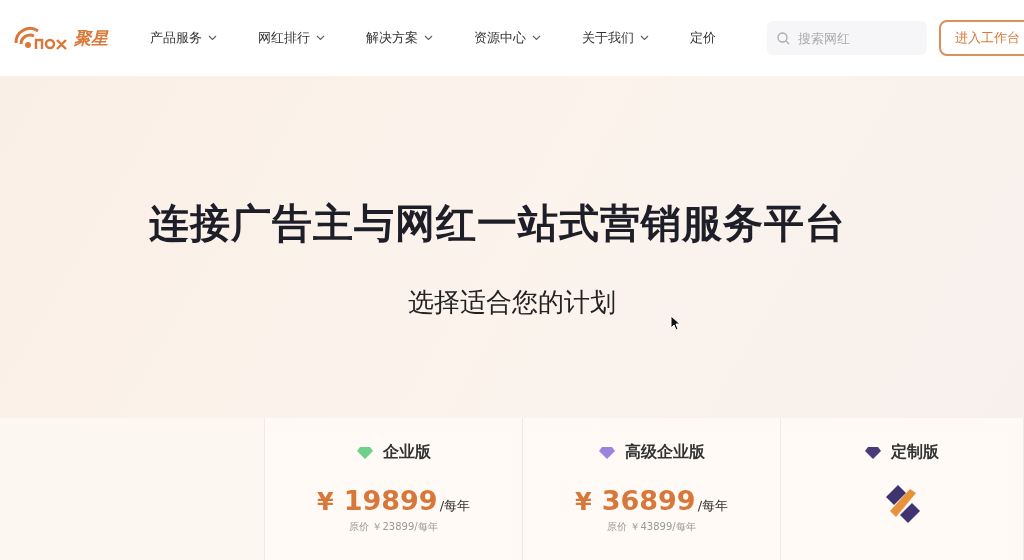 The width and height of the screenshot is (1024, 560). I want to click on plan-name: 高级企业版, so click(664, 452).